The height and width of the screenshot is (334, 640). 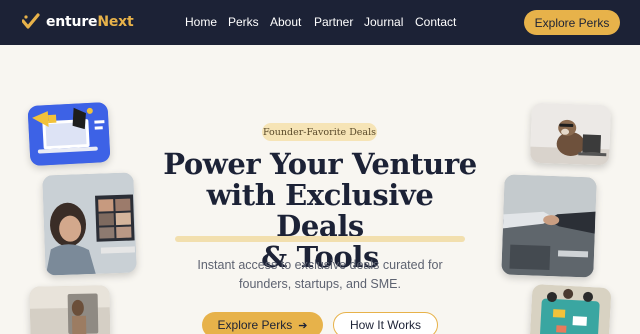 I want to click on founder-deals-badge: Founder-Favorite Deals, so click(x=319, y=132).